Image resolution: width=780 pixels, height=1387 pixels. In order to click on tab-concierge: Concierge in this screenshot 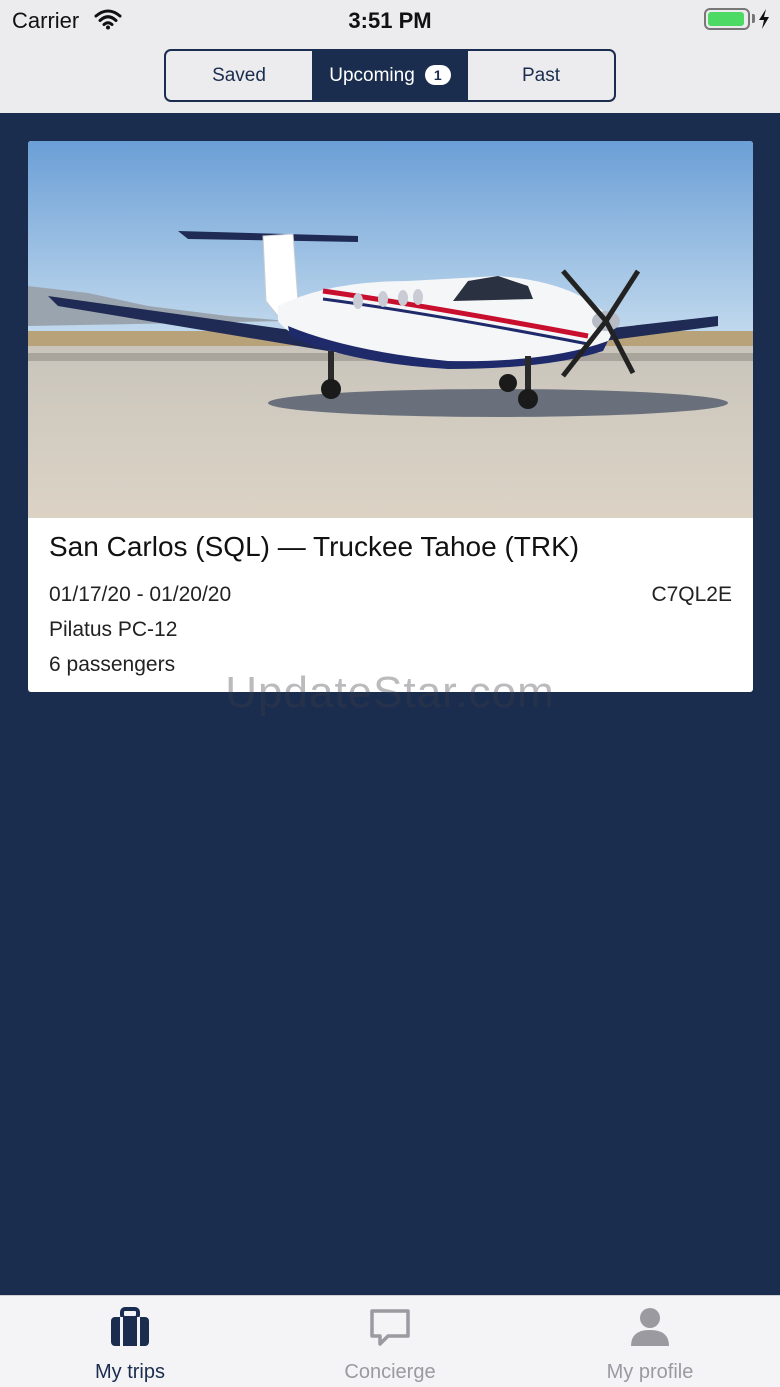, I will do `click(390, 1341)`.